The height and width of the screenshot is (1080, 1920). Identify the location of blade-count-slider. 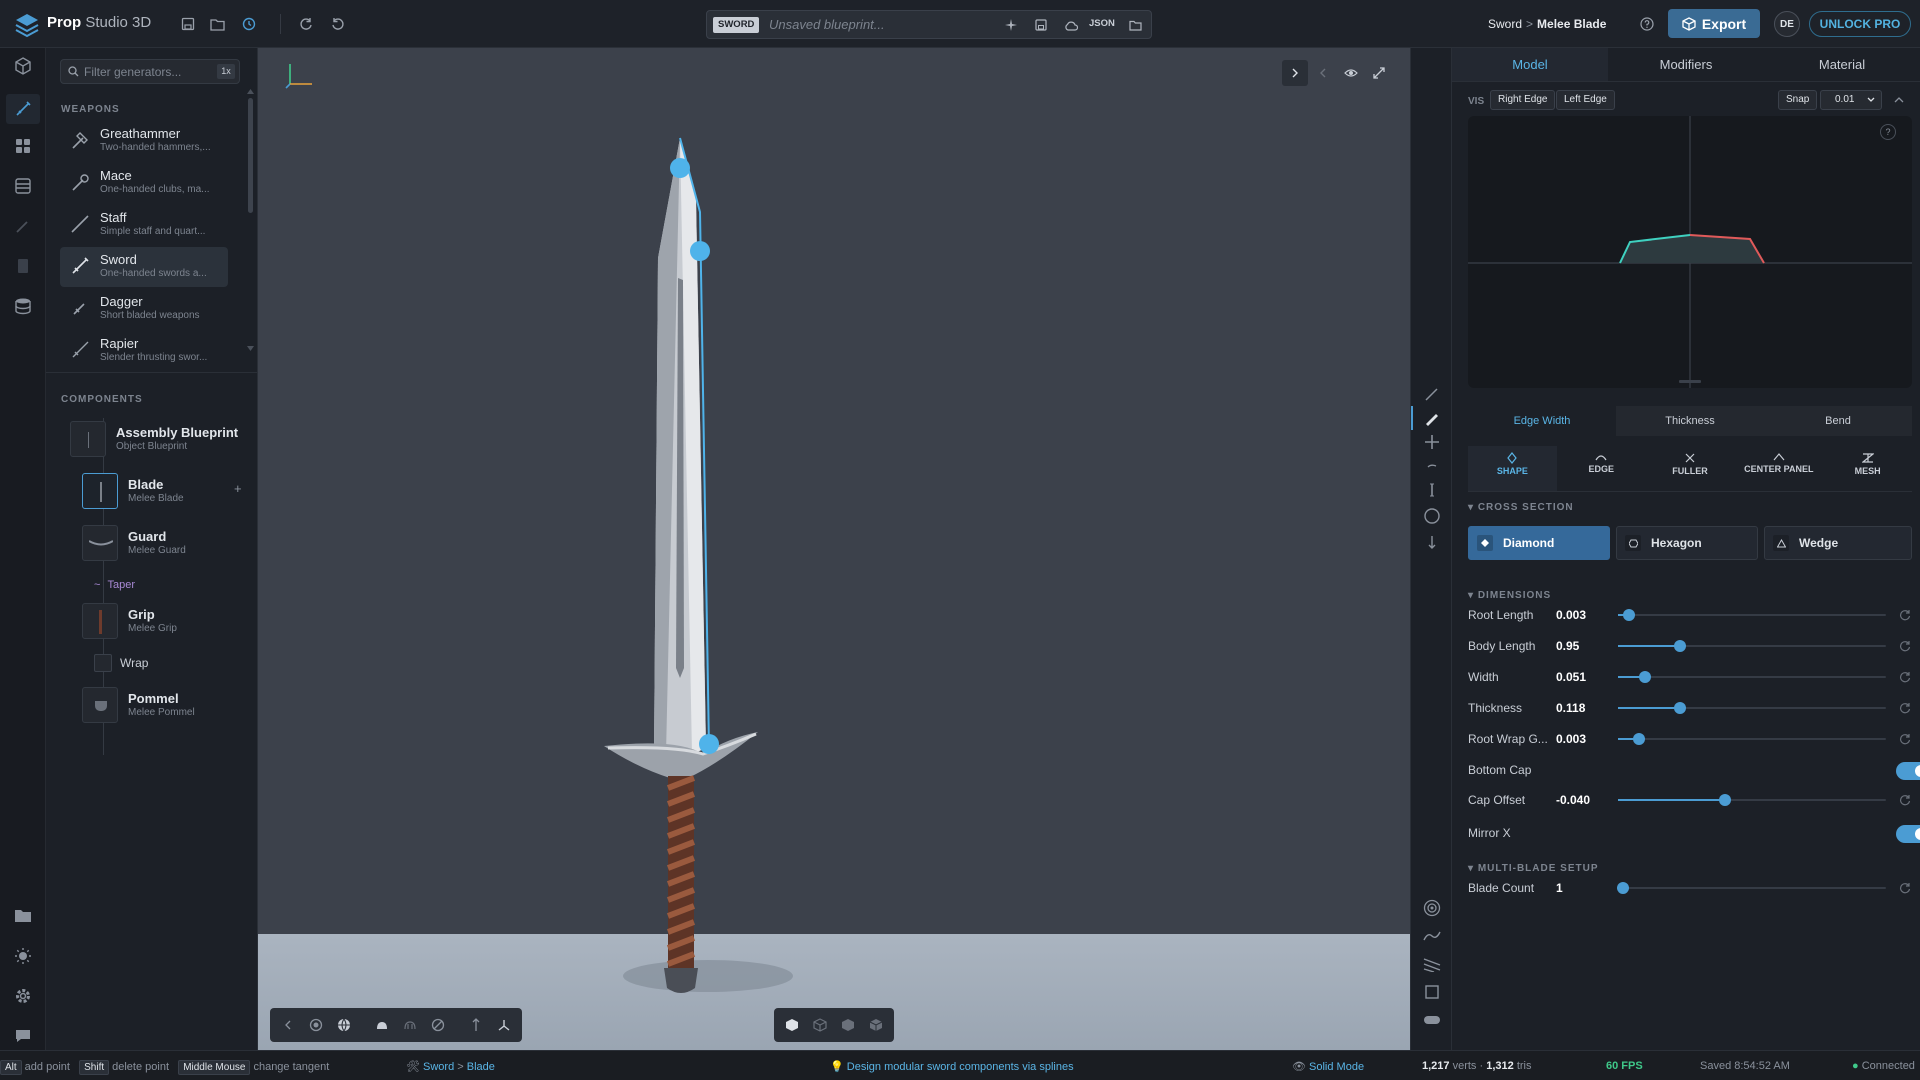
(1751, 888).